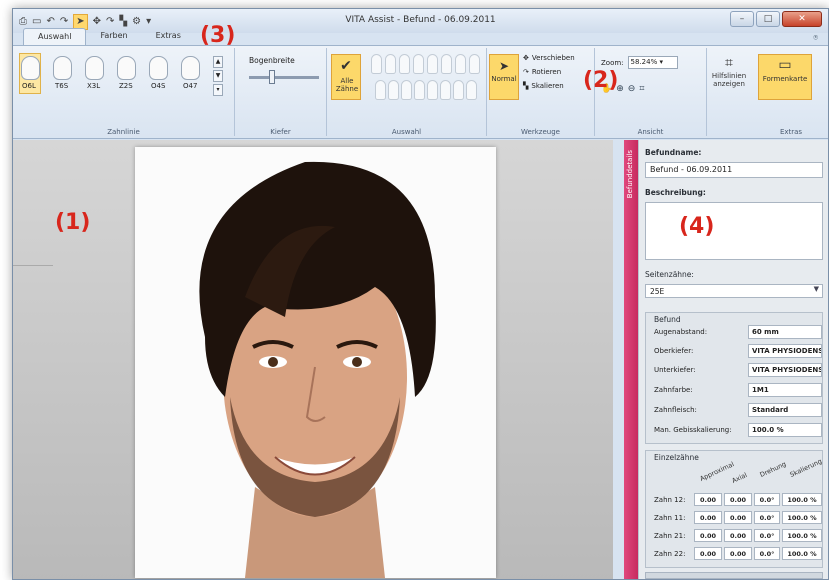  I want to click on field-value: Standard, so click(785, 410).